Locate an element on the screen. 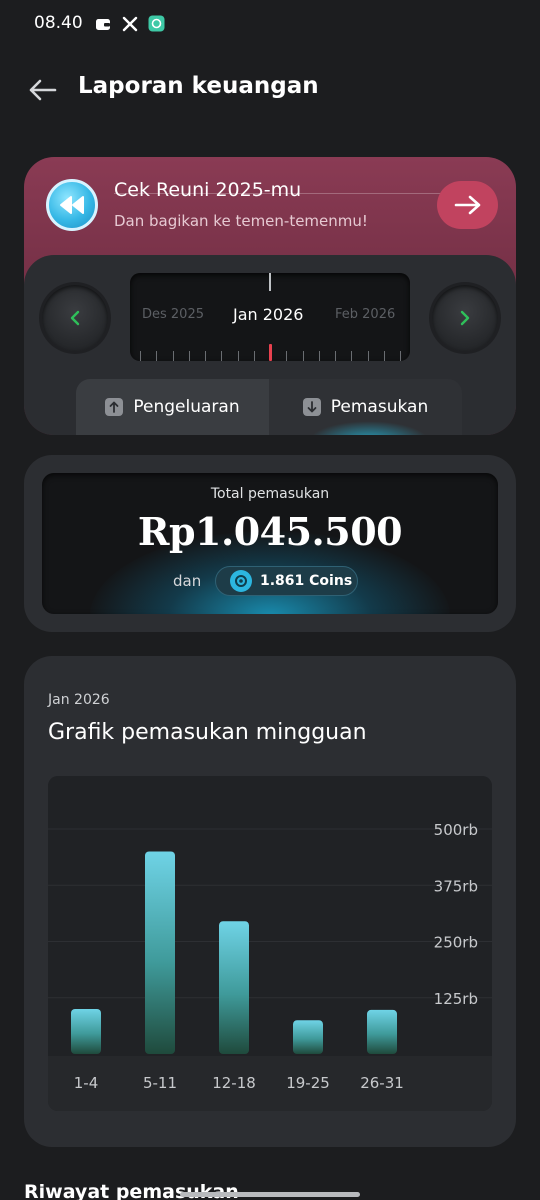 The image size is (540, 1200). chat-app-icon is located at coordinates (156, 23).